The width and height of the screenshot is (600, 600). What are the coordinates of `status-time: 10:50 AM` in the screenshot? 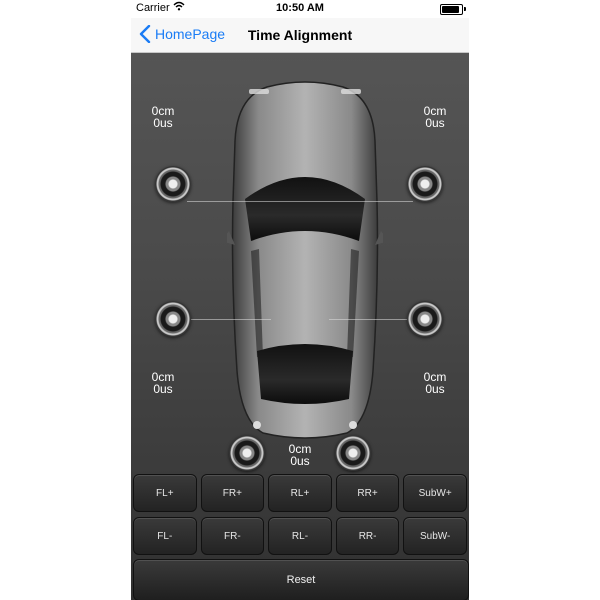 It's located at (300, 8).